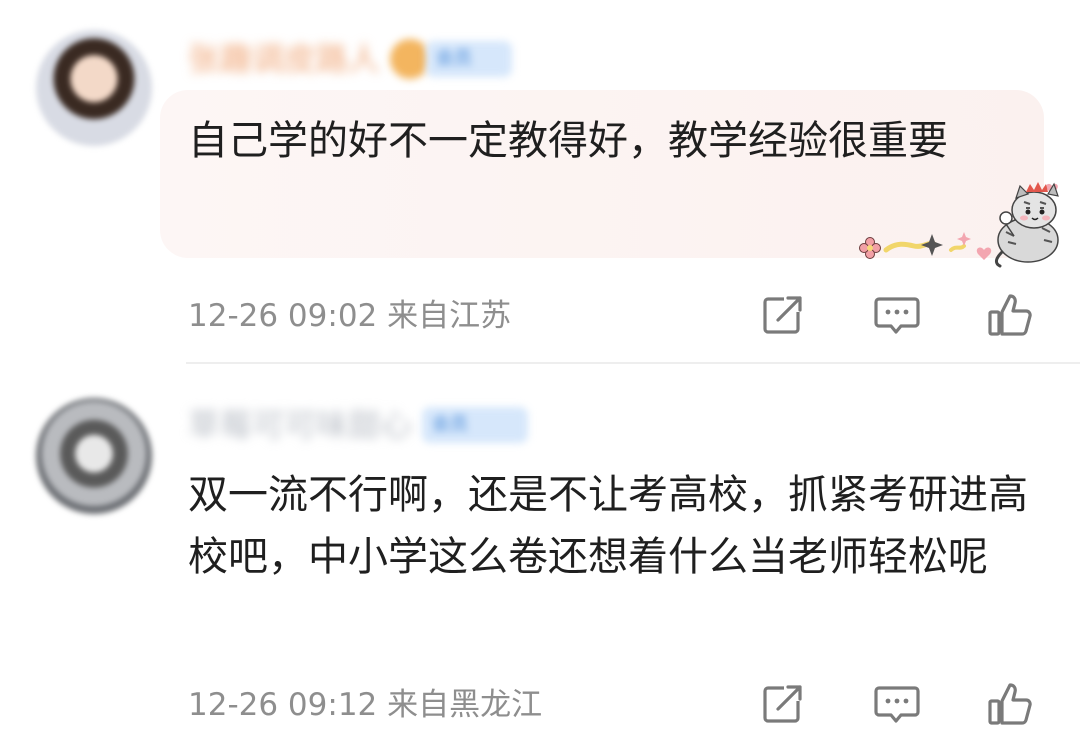 This screenshot has width=1080, height=749. I want to click on badge-avatar-icon, so click(410, 59).